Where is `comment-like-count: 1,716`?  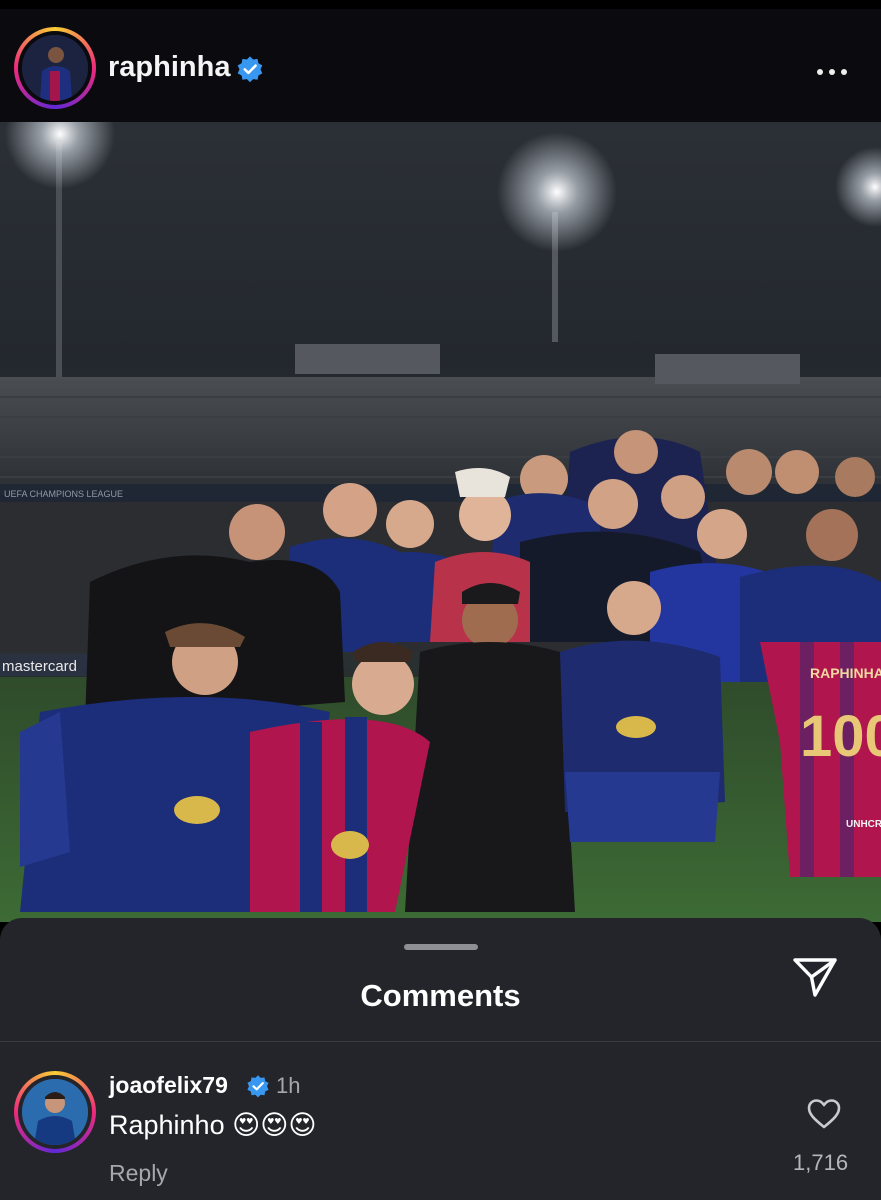 comment-like-count: 1,716 is located at coordinates (821, 1162).